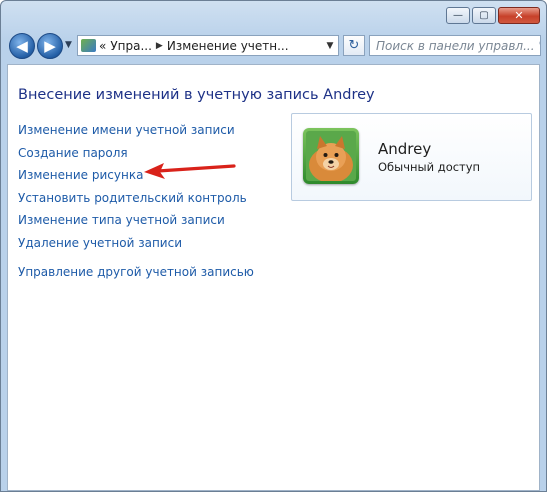 The image size is (547, 492). I want to click on task-link-change-account-type: Изменение типа учетной записи, so click(136, 220).